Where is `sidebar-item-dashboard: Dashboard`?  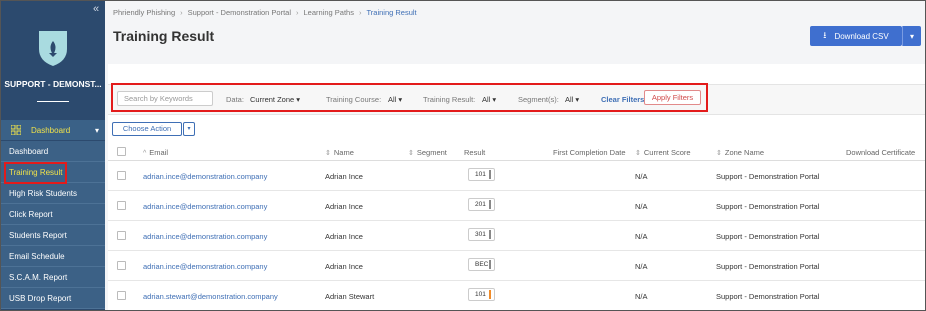
sidebar-item-dashboard: Dashboard is located at coordinates (53, 151).